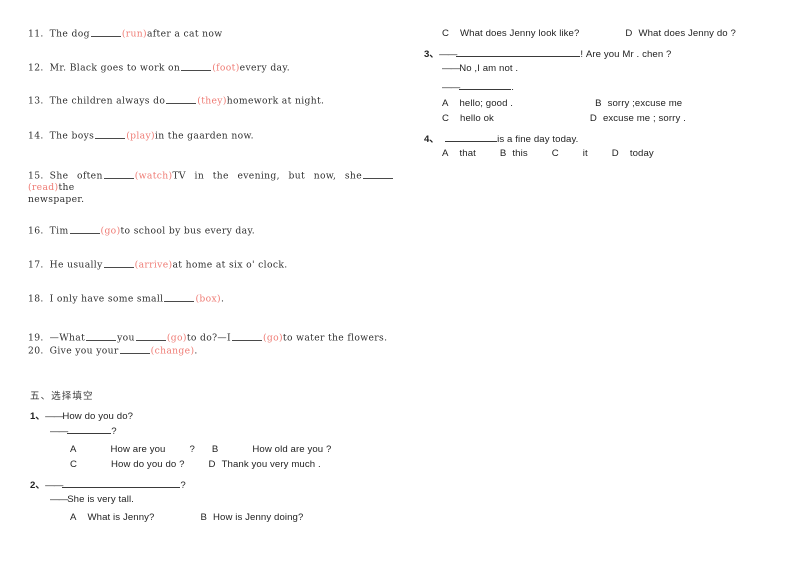  Describe the element at coordinates (208, 338) in the screenshot. I see `item-text-mid: to do?—I` at that location.